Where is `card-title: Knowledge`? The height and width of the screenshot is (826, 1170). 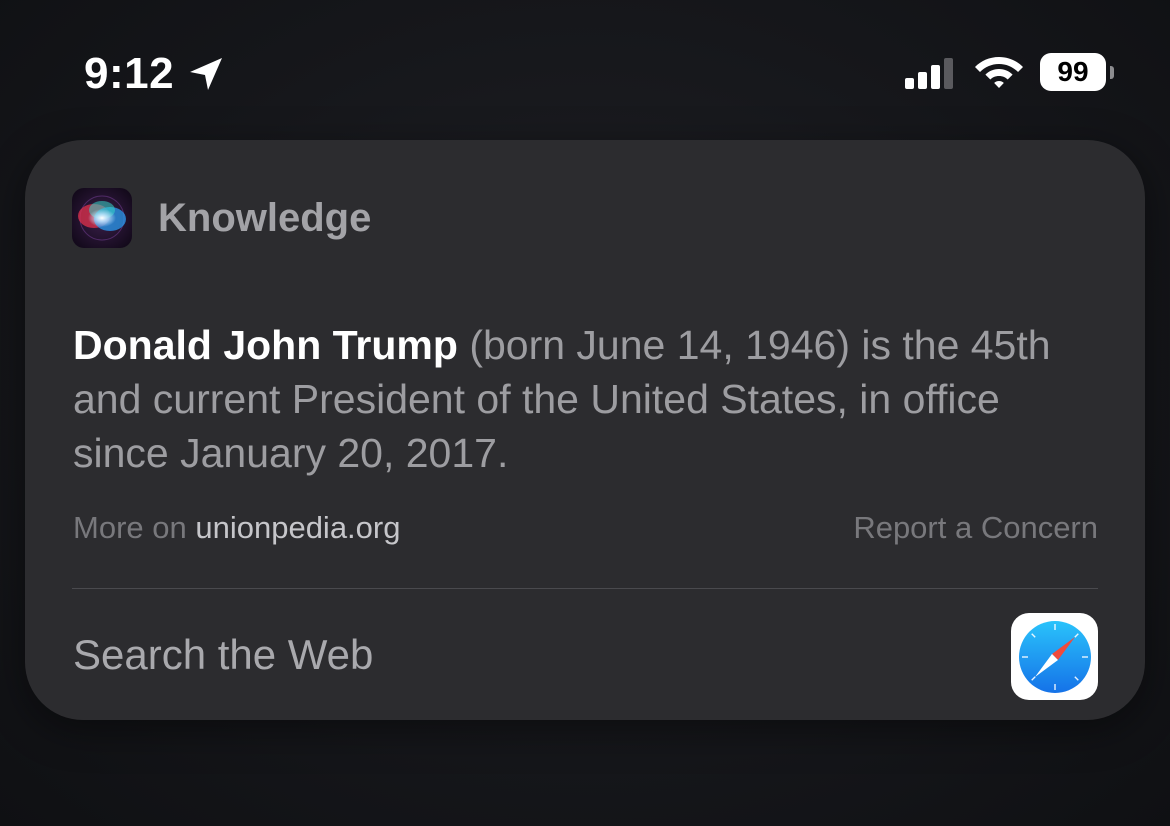
card-title: Knowledge is located at coordinates (265, 218).